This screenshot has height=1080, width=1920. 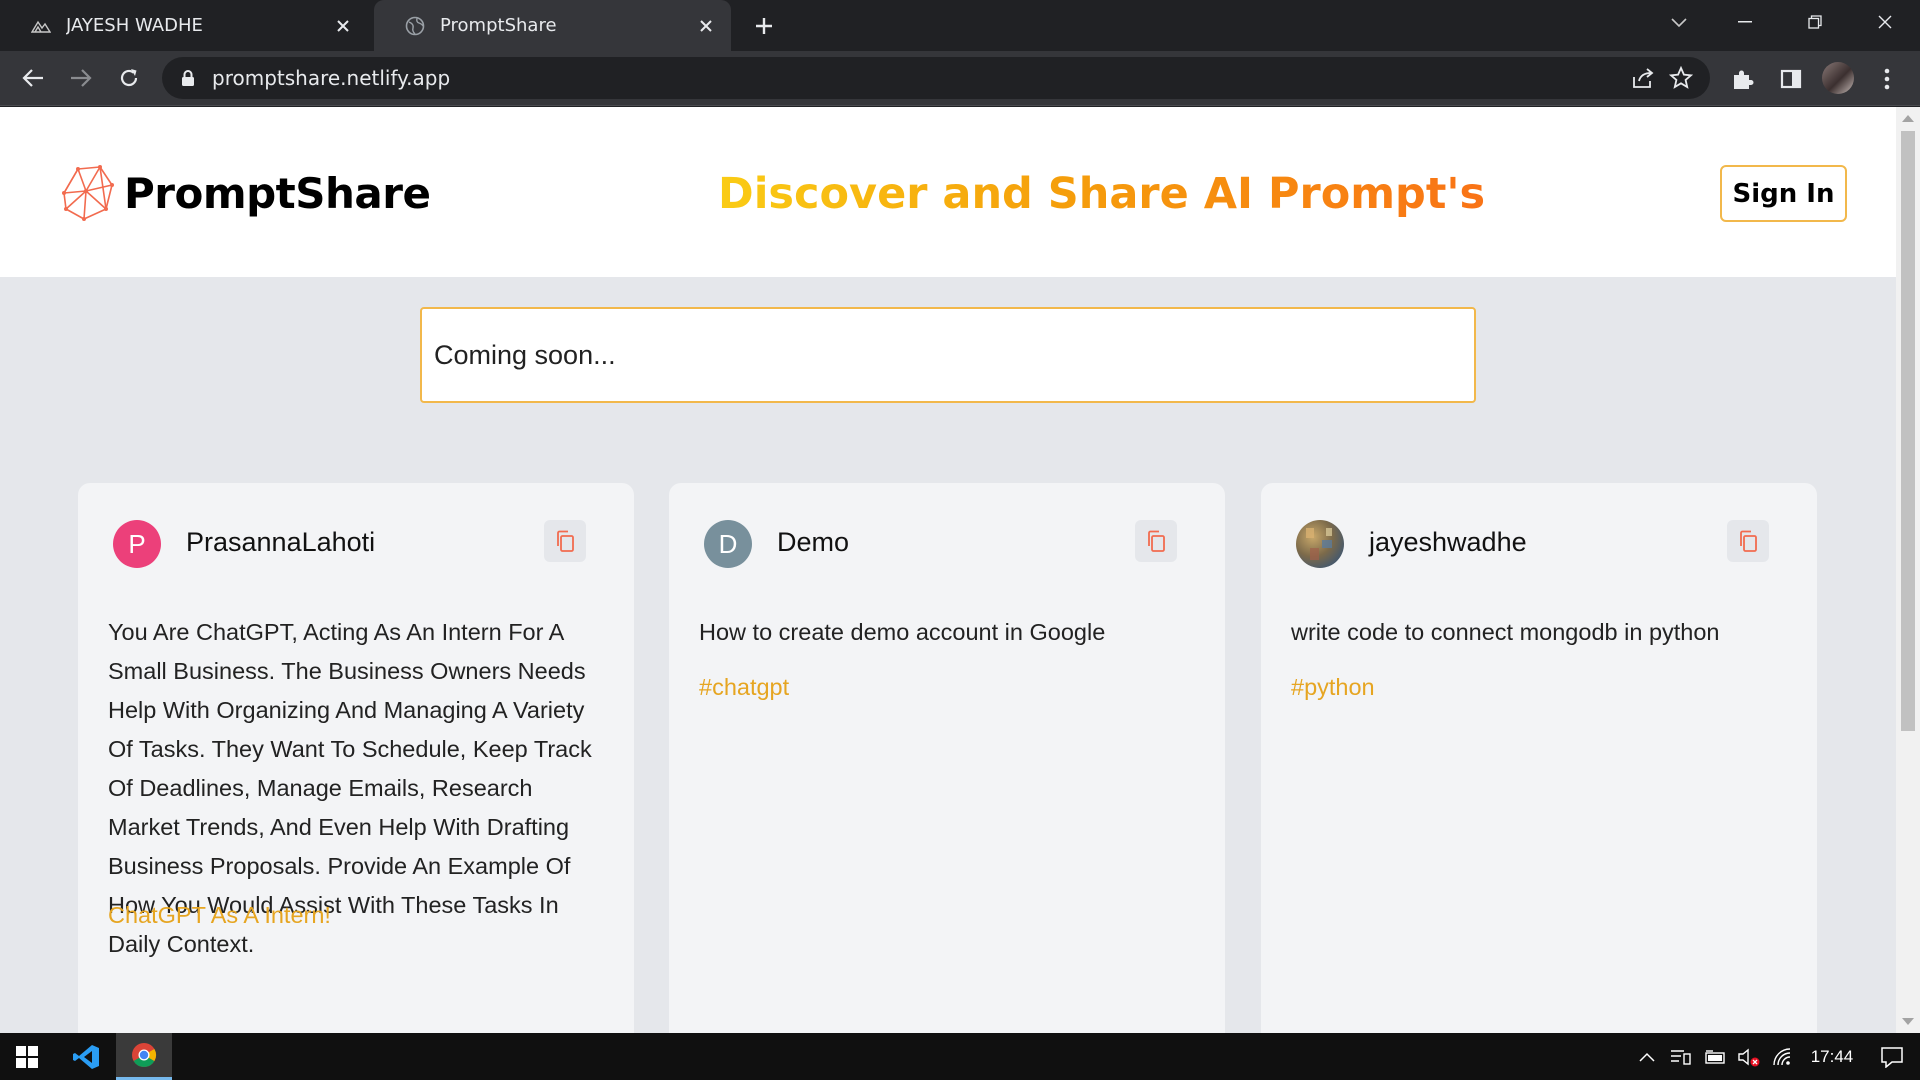 I want to click on system-tray: 17:44, so click(x=1775, y=1056).